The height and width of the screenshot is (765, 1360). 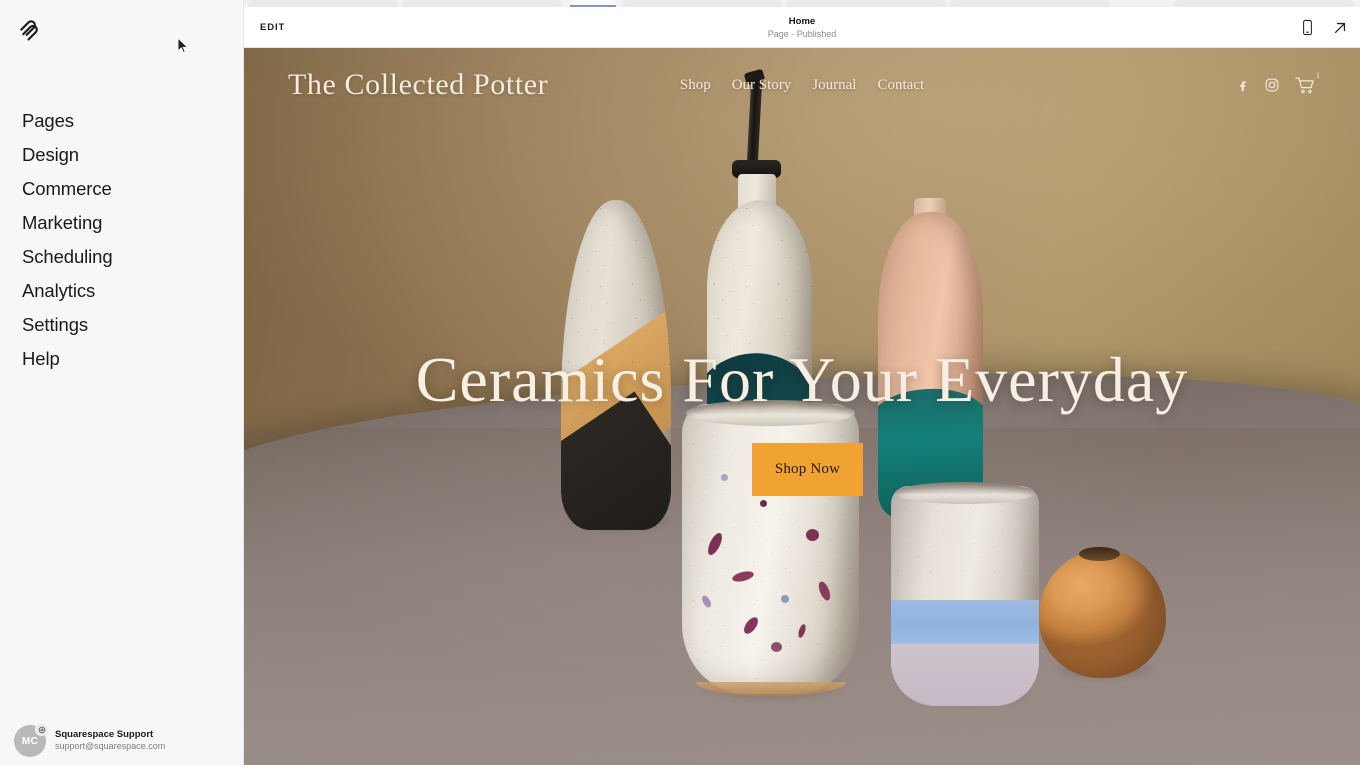 I want to click on sidebar-item-design: Design, so click(x=121, y=155).